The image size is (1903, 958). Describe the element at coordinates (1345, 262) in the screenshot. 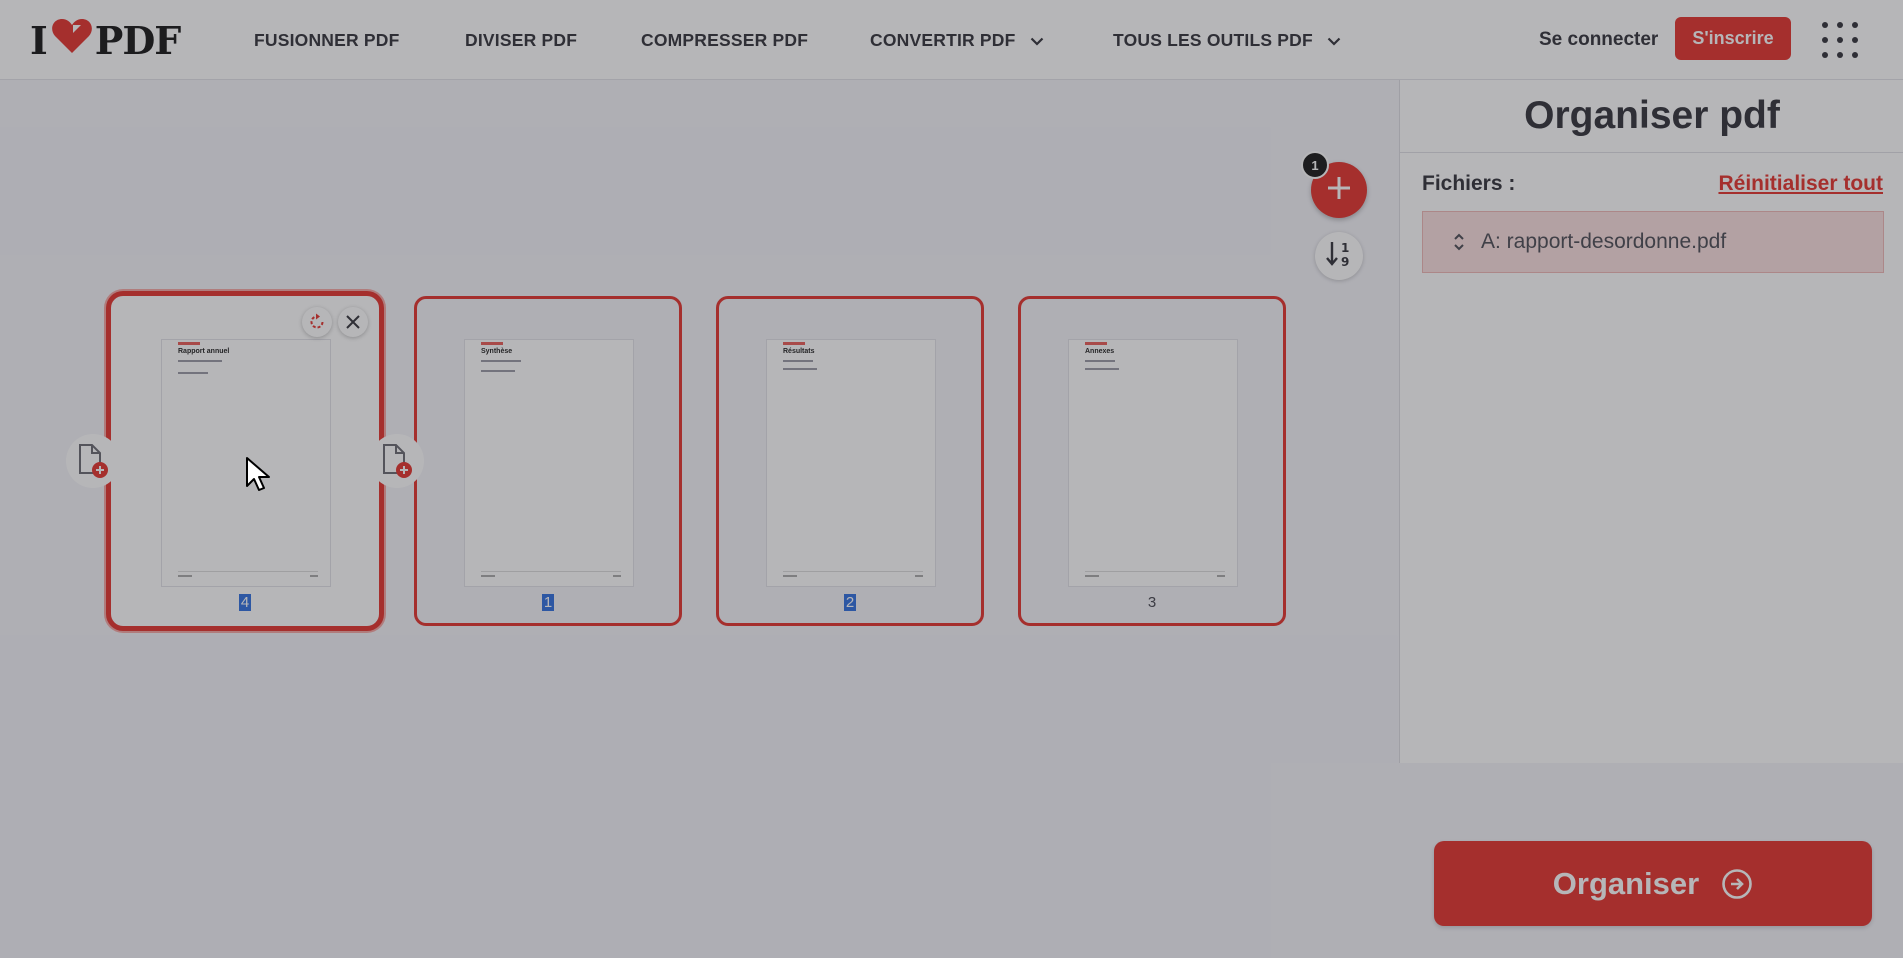

I see `svg-text: 9` at that location.